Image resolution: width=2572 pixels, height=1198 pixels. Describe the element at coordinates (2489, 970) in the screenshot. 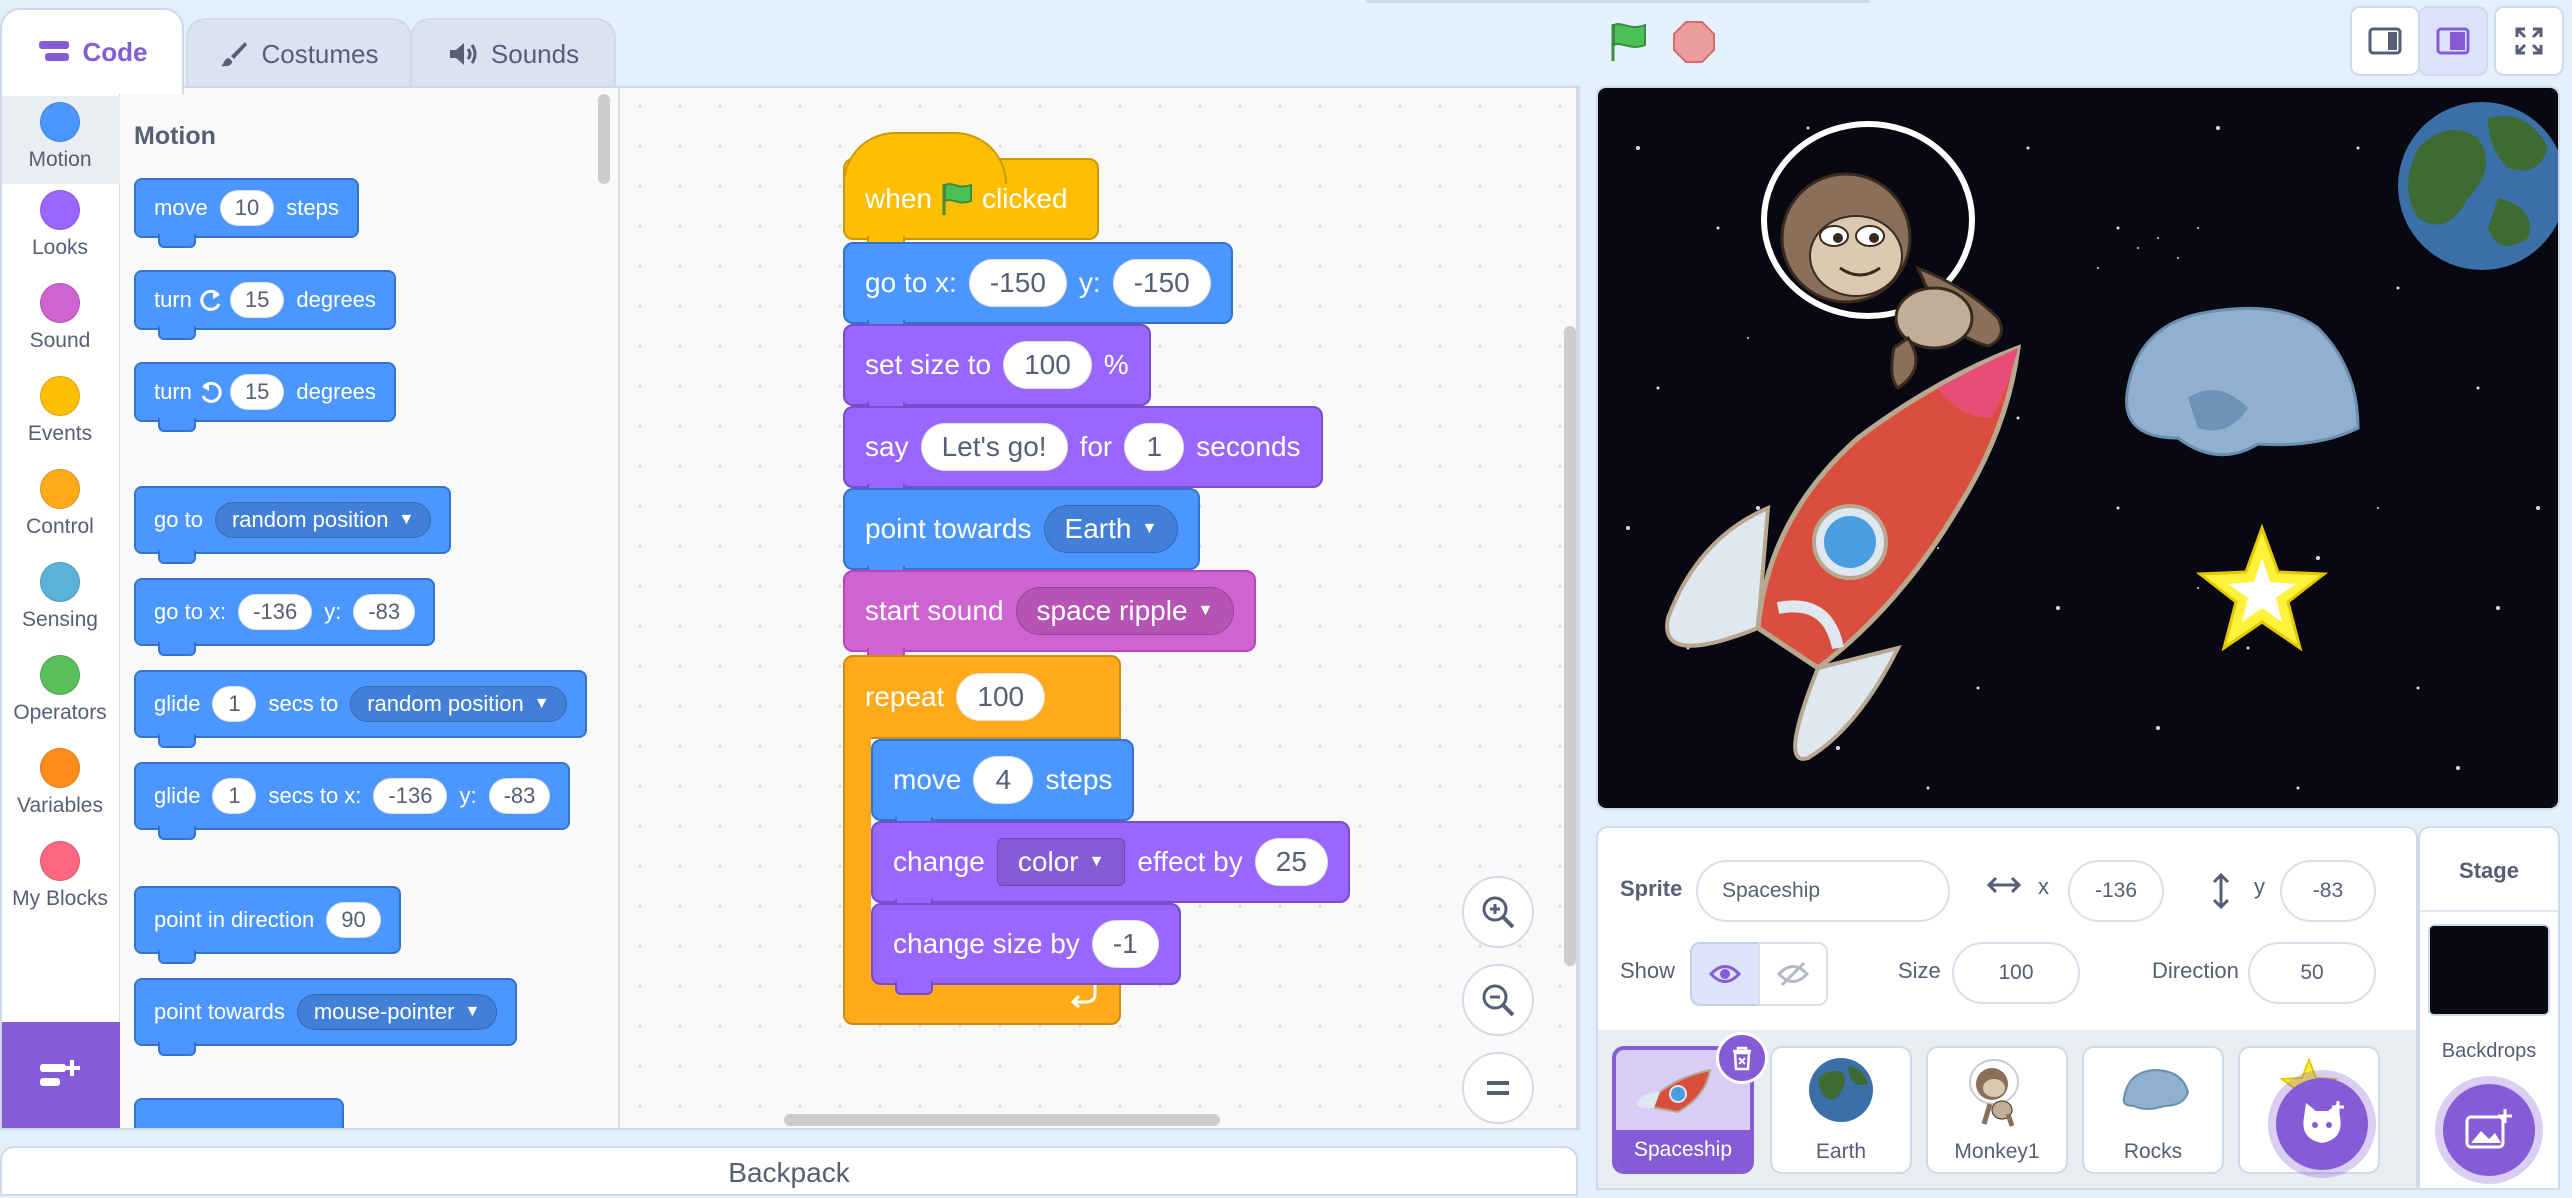

I see `backdrop-thumbnail` at that location.